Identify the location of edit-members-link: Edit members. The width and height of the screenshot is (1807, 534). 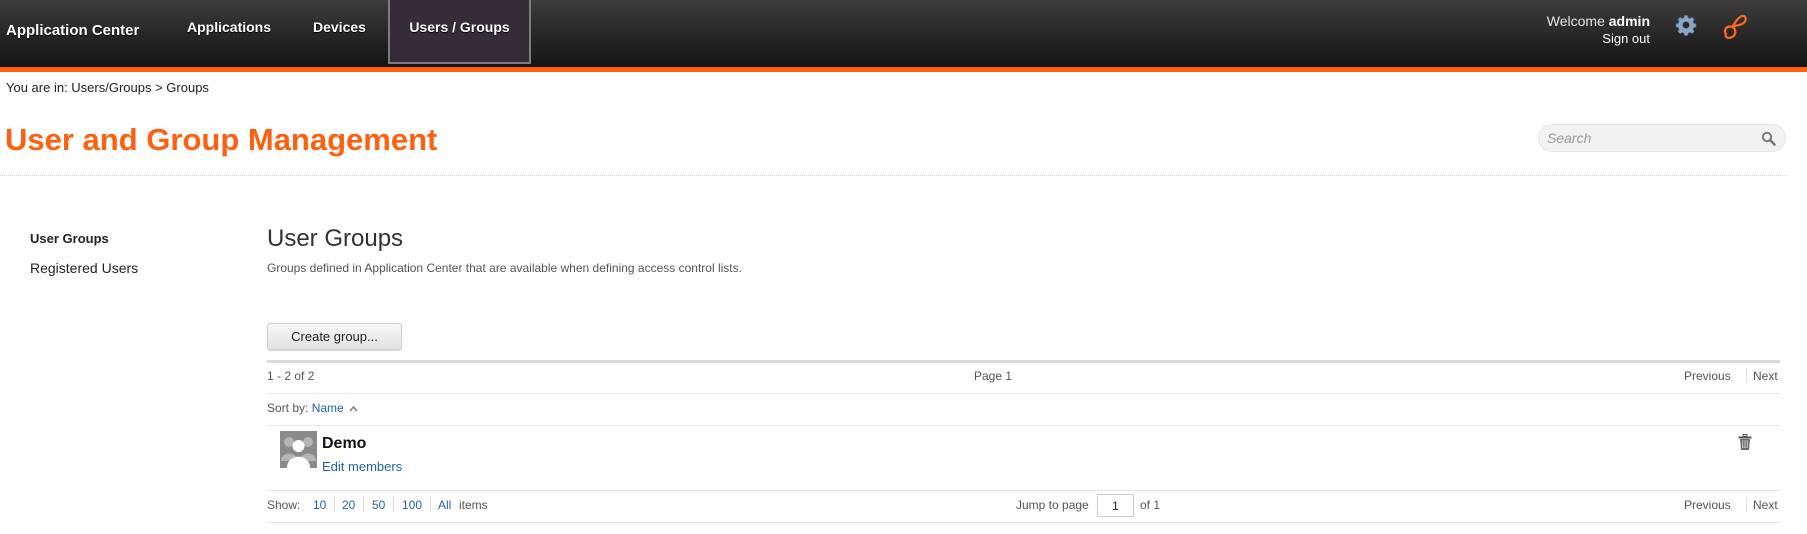
(362, 466).